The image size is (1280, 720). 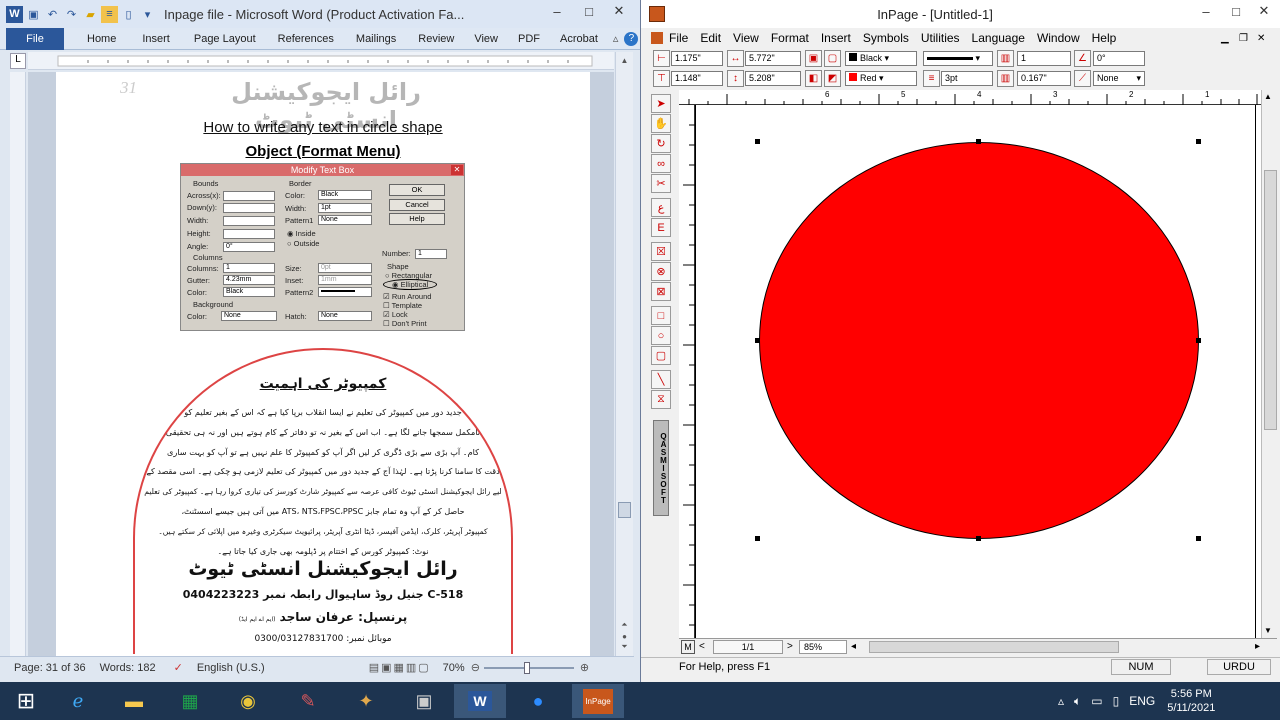 I want to click on open-folder-icon: ▰, so click(x=90, y=14).